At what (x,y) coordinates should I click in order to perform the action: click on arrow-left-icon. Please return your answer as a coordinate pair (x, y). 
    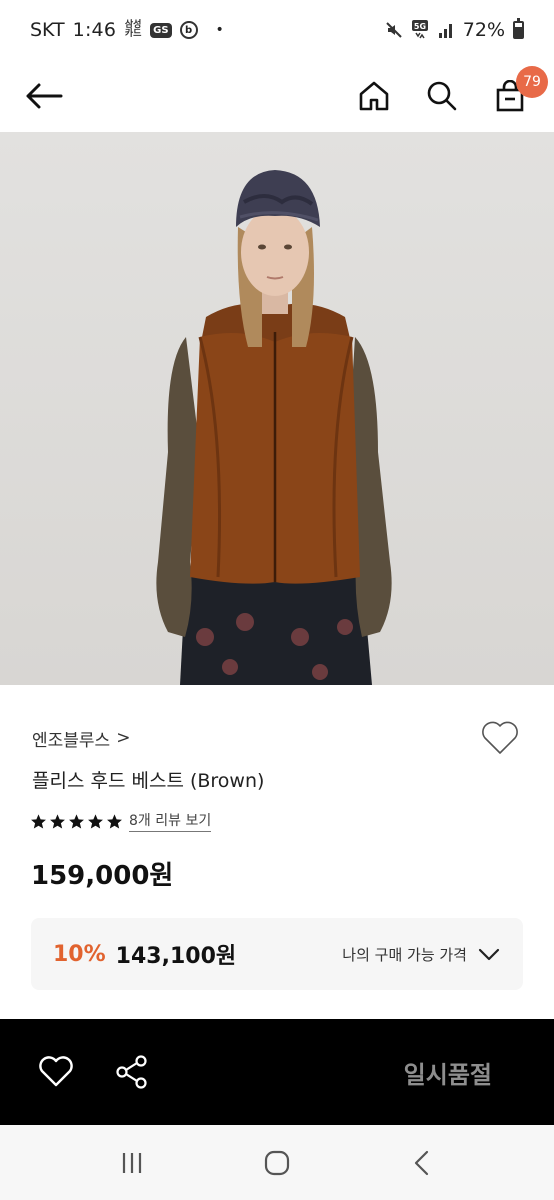
    Looking at the image, I should click on (44, 96).